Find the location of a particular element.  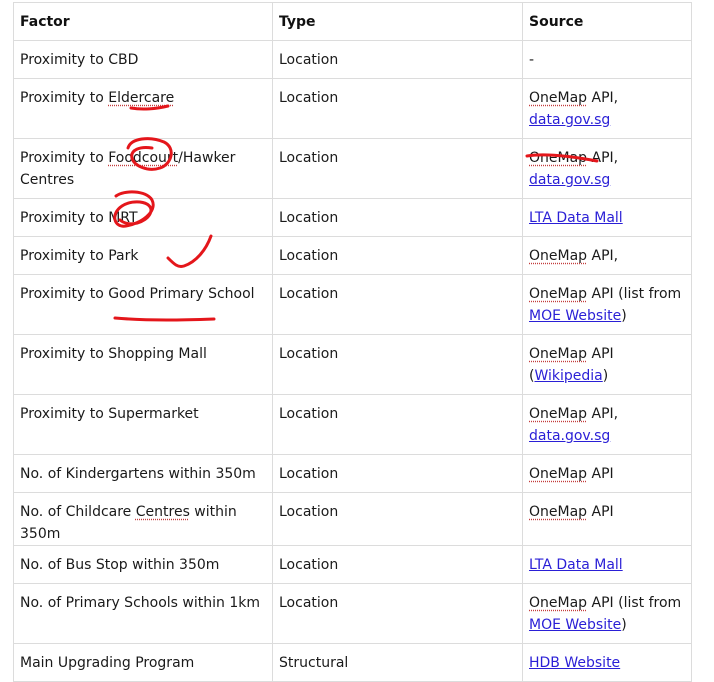

factor-cell: Proximity to Foodcourt/Hawker Centres is located at coordinates (143, 168).